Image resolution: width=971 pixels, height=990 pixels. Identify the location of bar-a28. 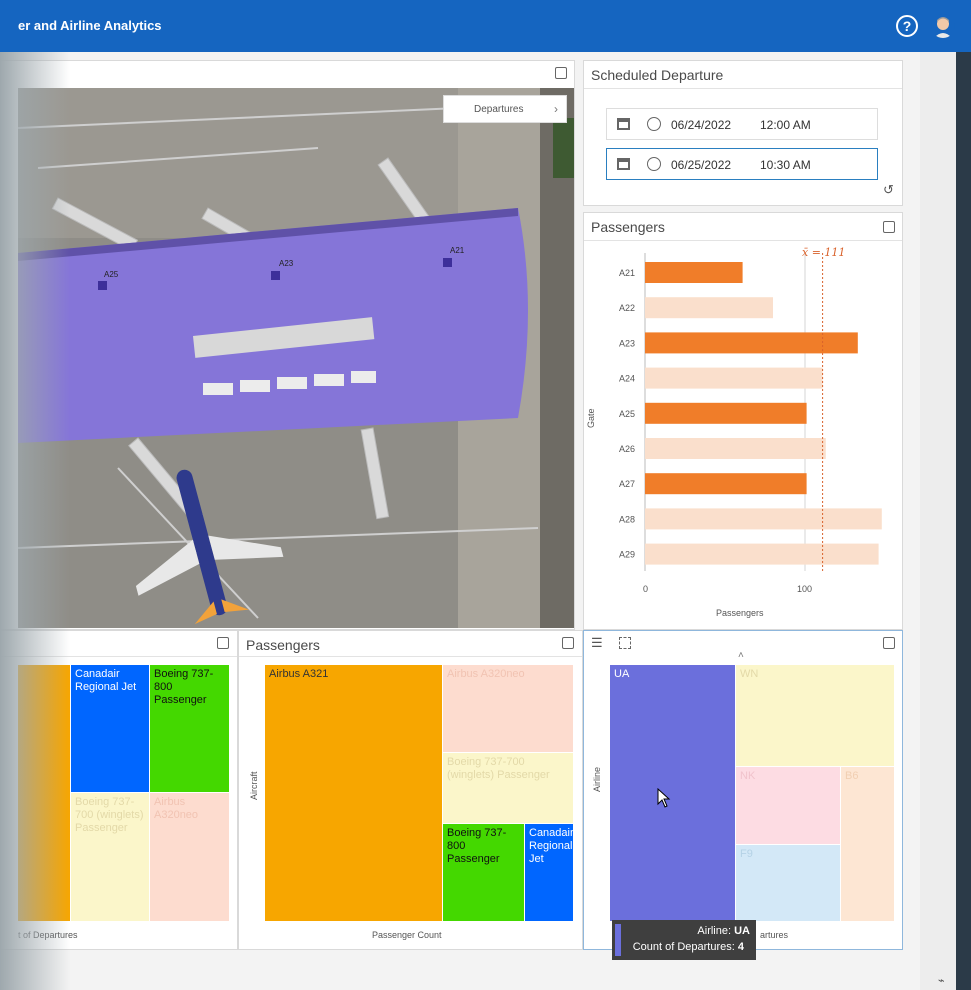
(763, 519).